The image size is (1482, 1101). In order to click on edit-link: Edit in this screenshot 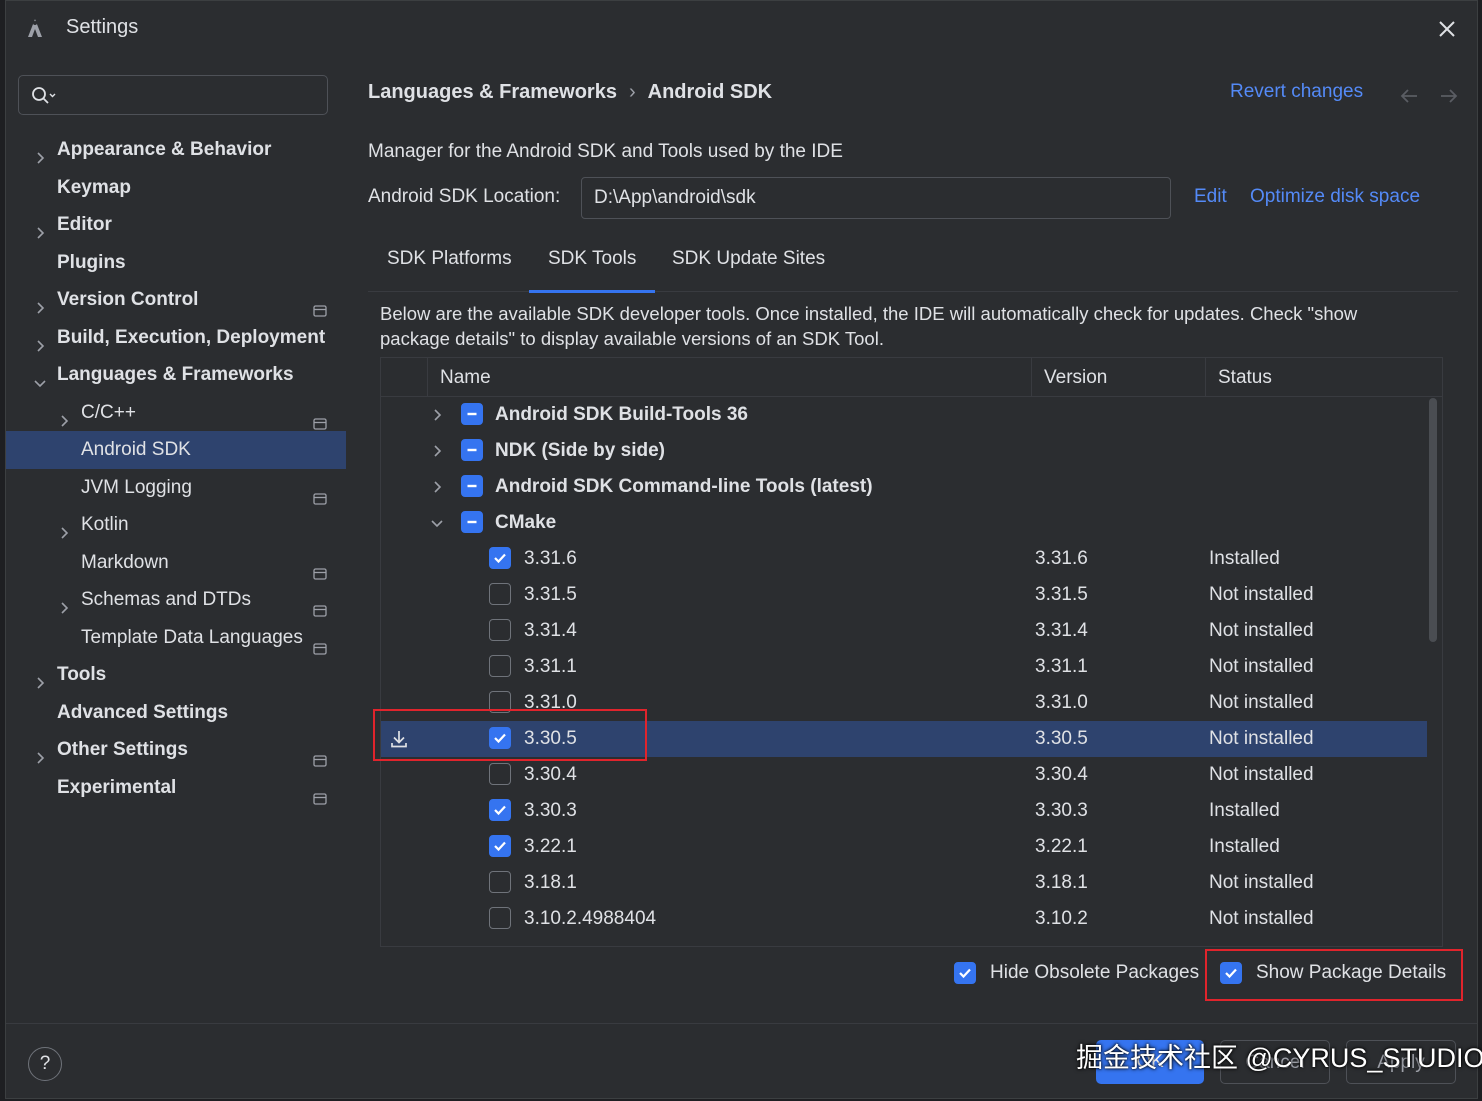, I will do `click(1210, 197)`.